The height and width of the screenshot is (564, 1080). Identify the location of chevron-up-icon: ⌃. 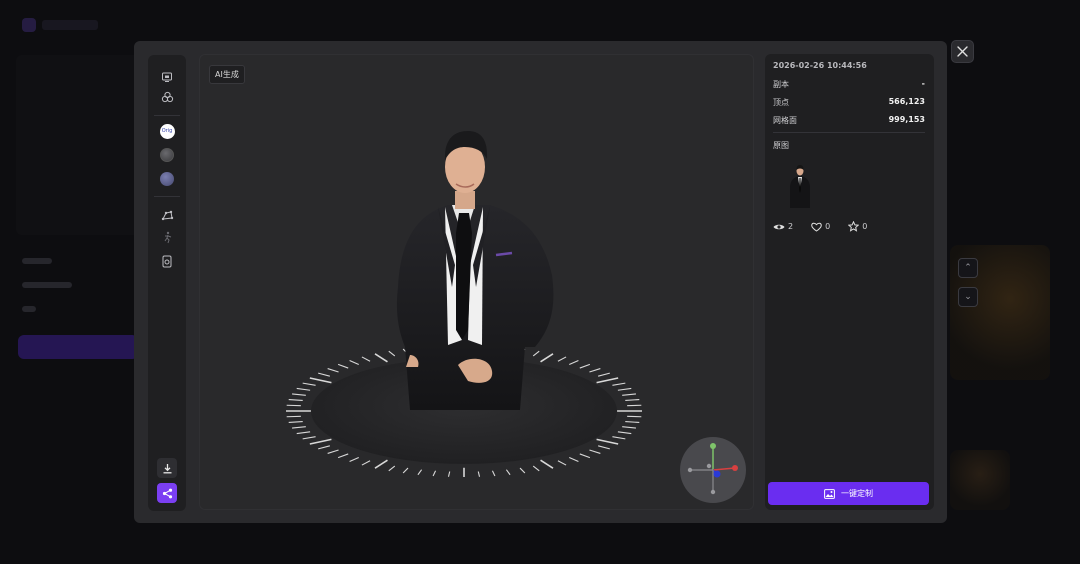
(968, 268).